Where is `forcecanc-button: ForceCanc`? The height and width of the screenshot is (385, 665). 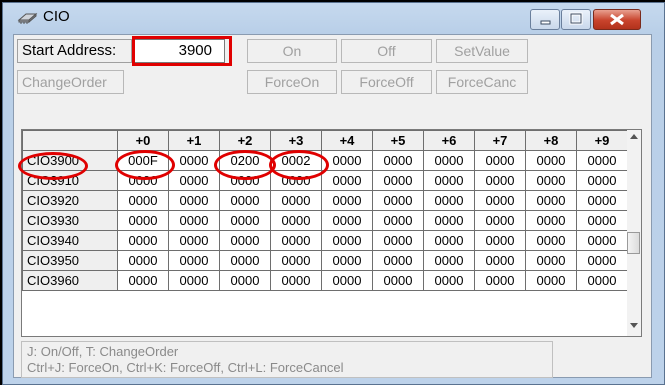 forcecanc-button: ForceCanc is located at coordinates (482, 82).